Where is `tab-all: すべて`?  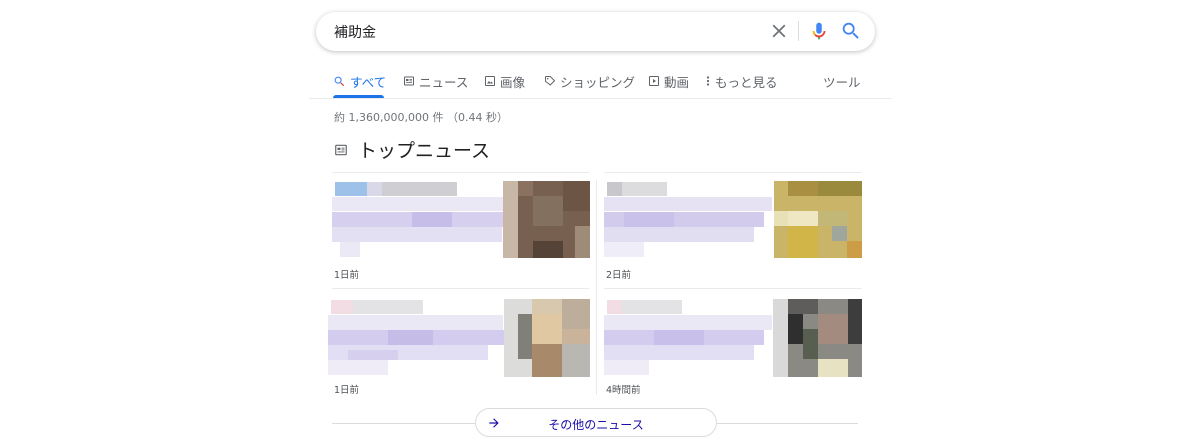
tab-all: すべて is located at coordinates (359, 81).